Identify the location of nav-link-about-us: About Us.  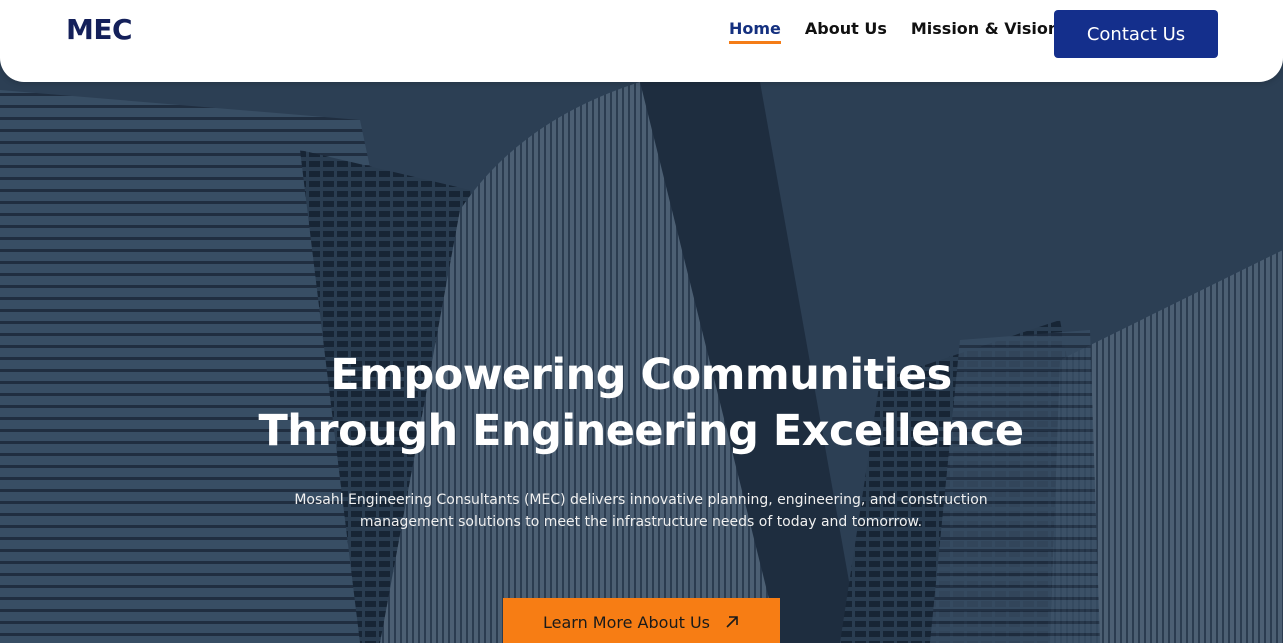
(846, 31).